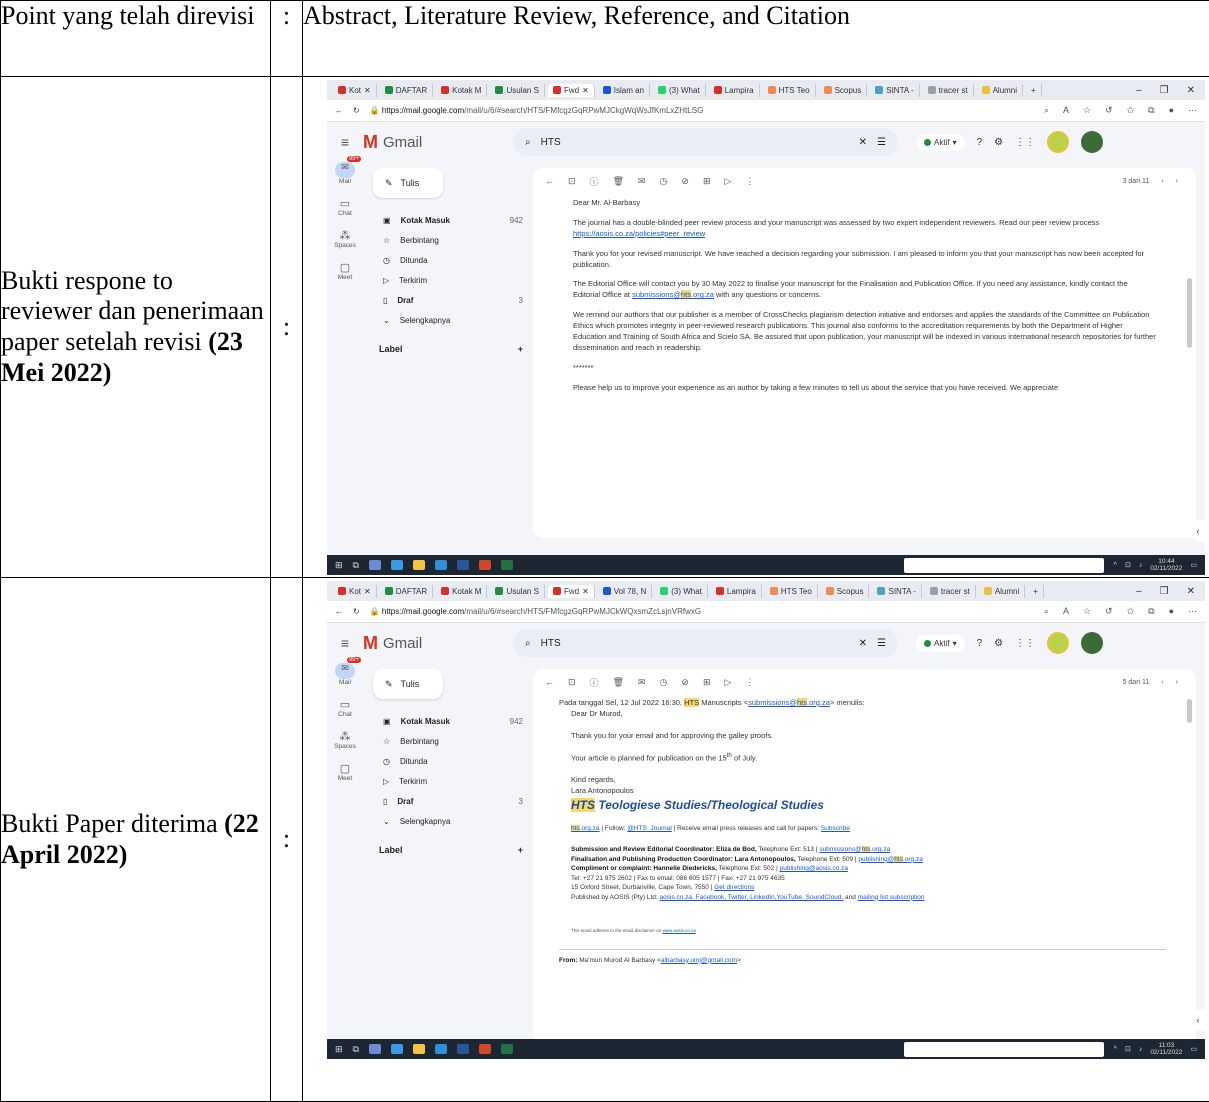 This screenshot has width=1209, height=1102. I want to click on subscribe-link: Subscribe, so click(835, 828).